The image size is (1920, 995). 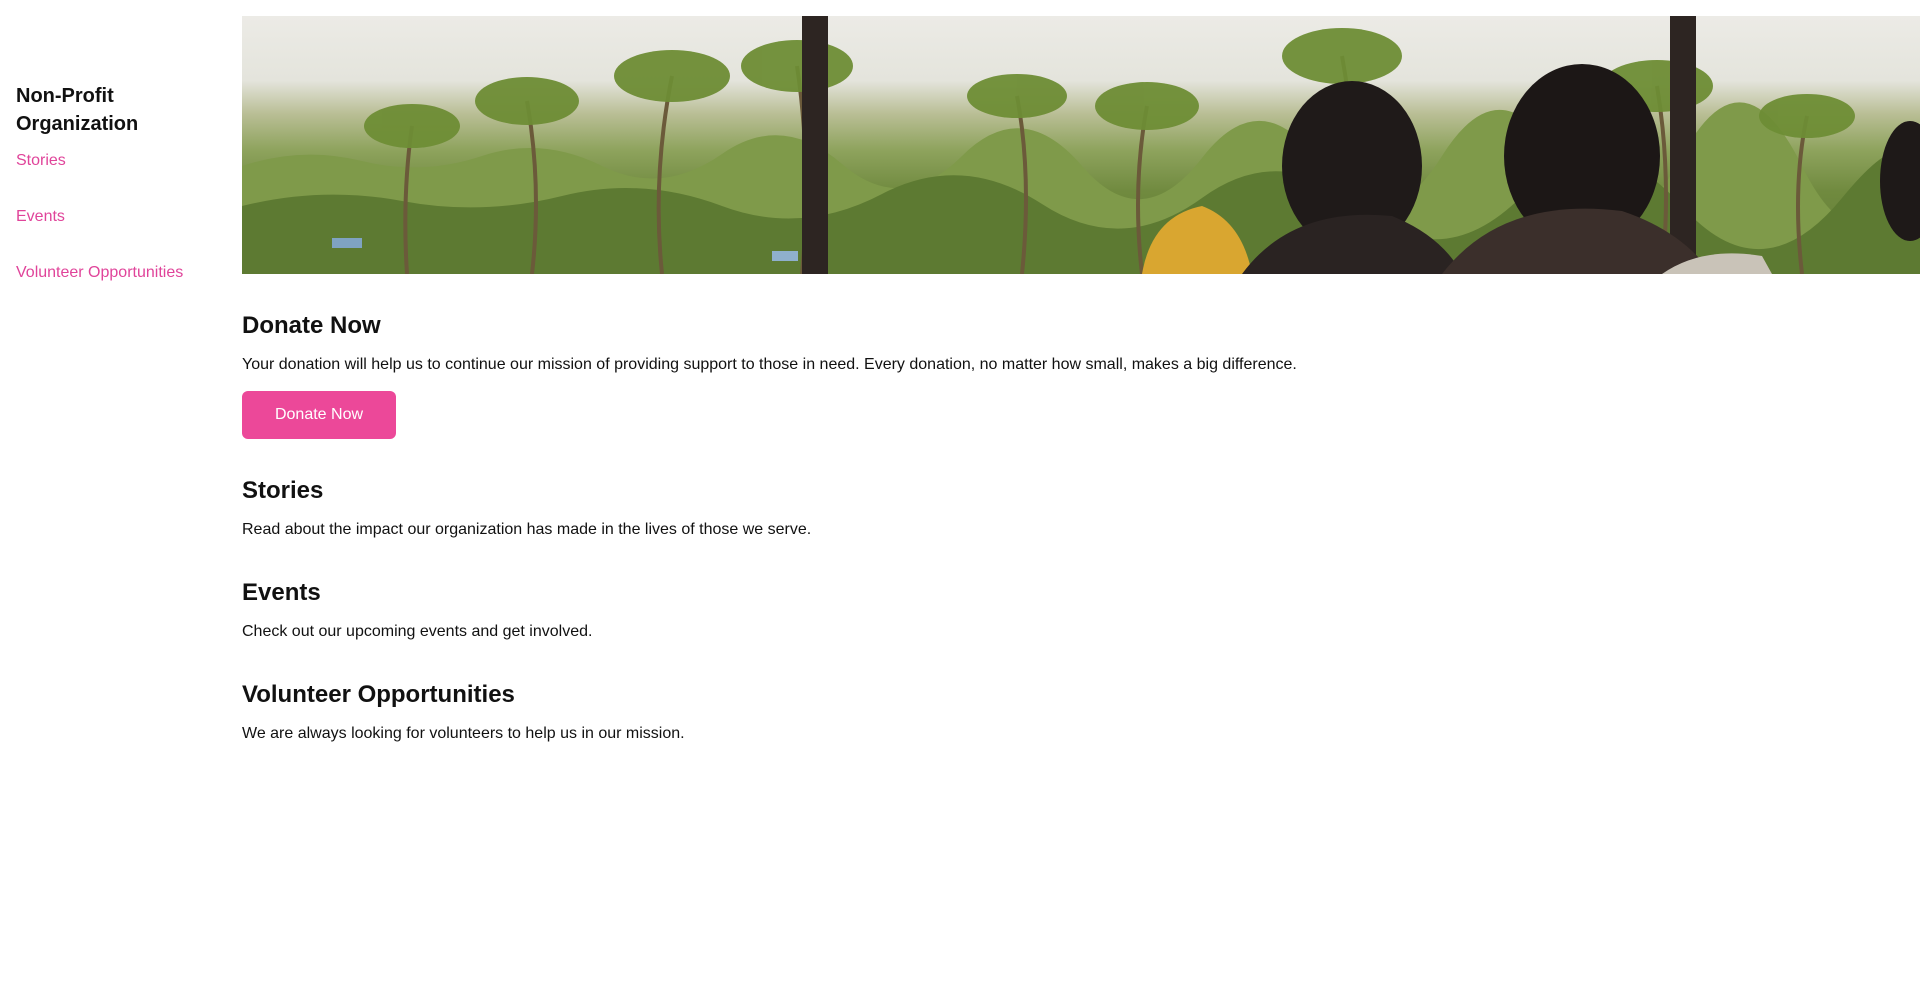 I want to click on volunteer-heading: Volunteer Opportunities, so click(x=378, y=694).